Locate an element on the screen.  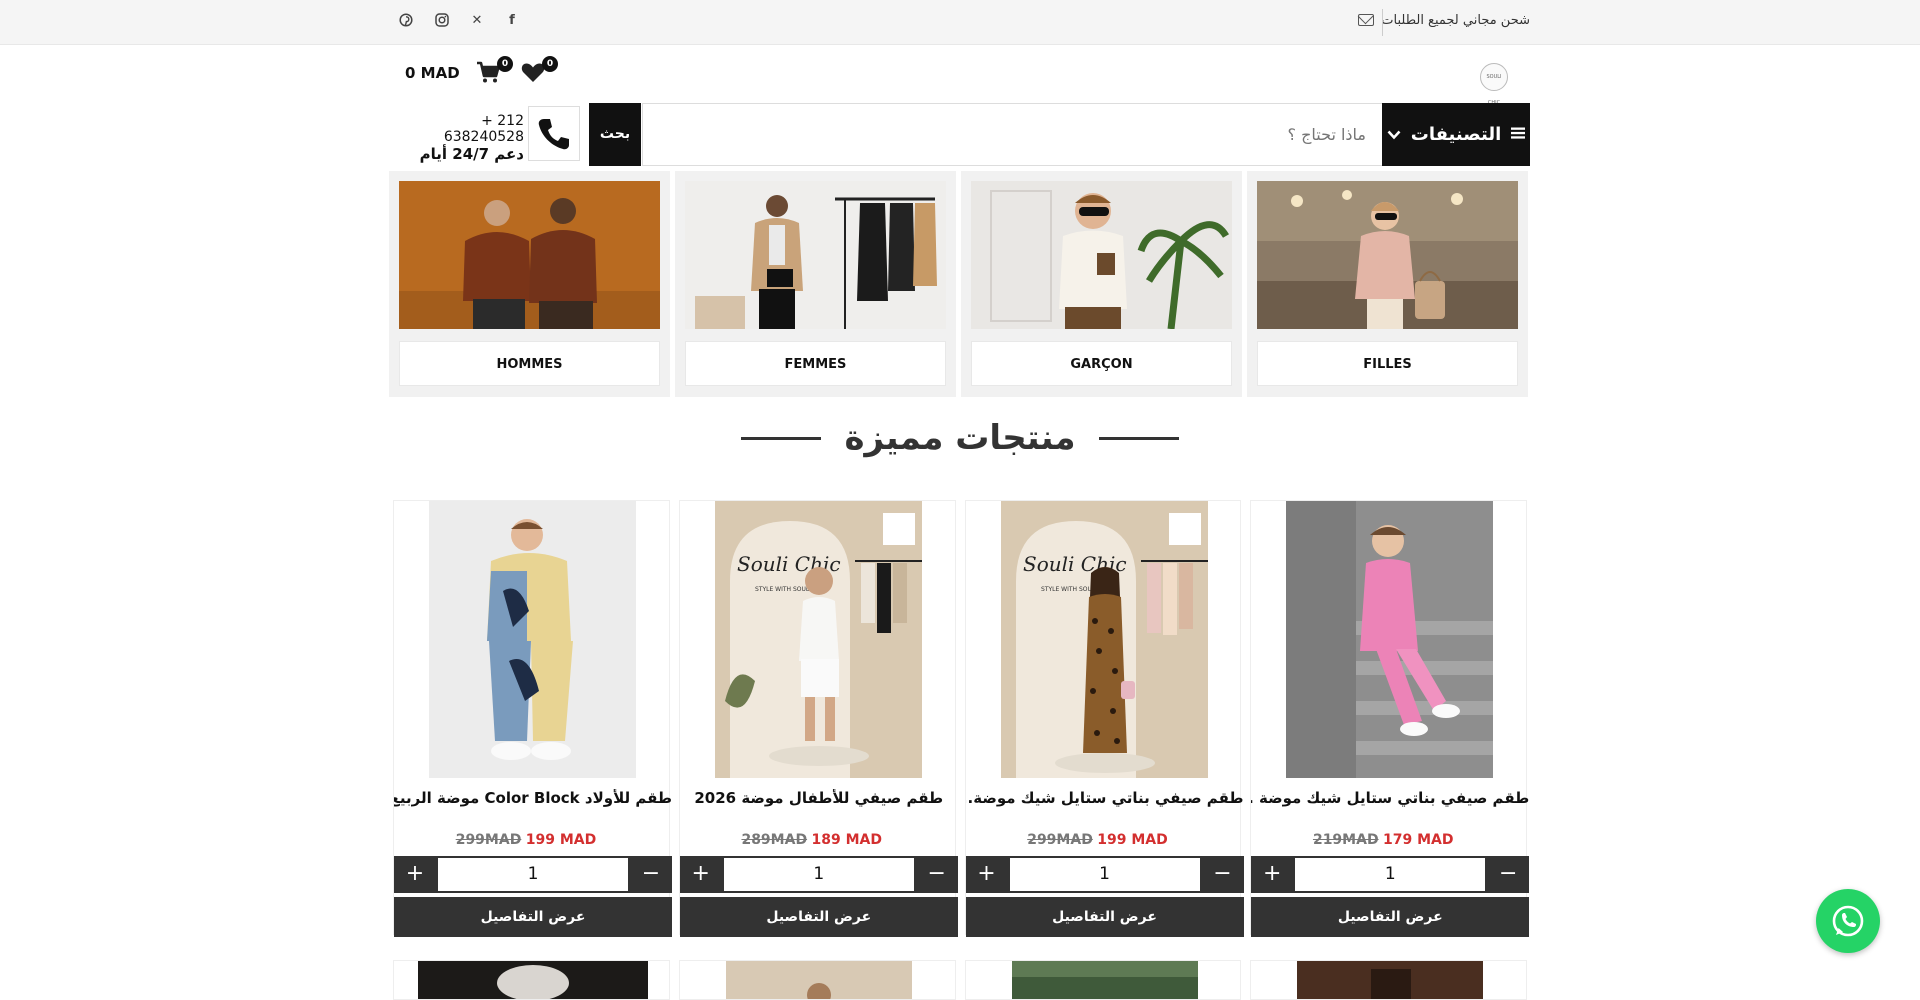
whatsapp-chat-button is located at coordinates (1848, 921).